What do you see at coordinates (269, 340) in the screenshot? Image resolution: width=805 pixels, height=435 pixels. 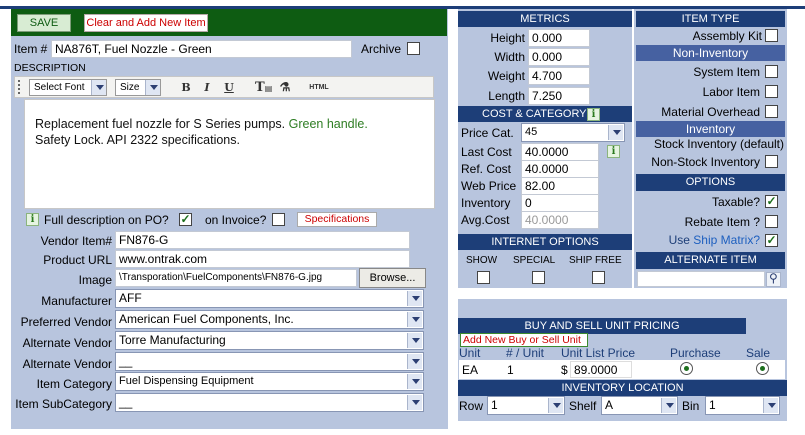 I see `alternate-vendor-select: Torre Manufacturing` at bounding box center [269, 340].